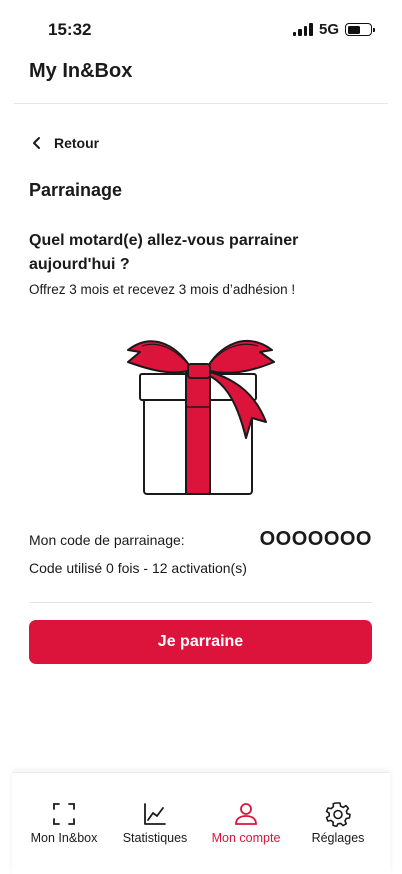  What do you see at coordinates (246, 838) in the screenshot?
I see `tab-label: Mon compte` at bounding box center [246, 838].